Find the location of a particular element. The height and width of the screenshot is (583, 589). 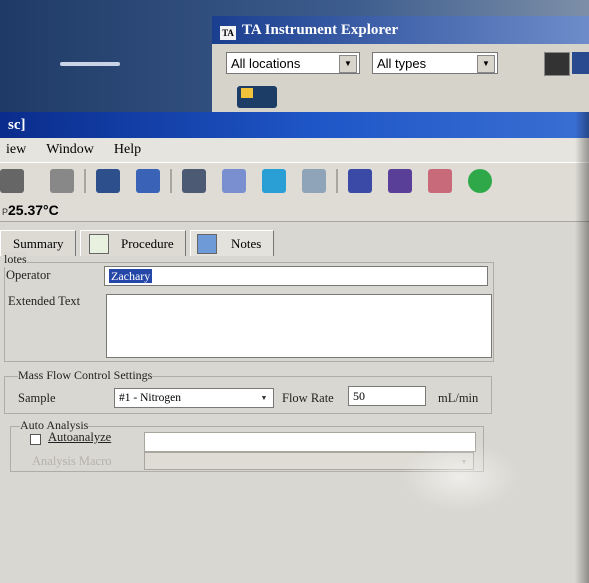

temperature-readout: P25.37°C is located at coordinates (294, 210).